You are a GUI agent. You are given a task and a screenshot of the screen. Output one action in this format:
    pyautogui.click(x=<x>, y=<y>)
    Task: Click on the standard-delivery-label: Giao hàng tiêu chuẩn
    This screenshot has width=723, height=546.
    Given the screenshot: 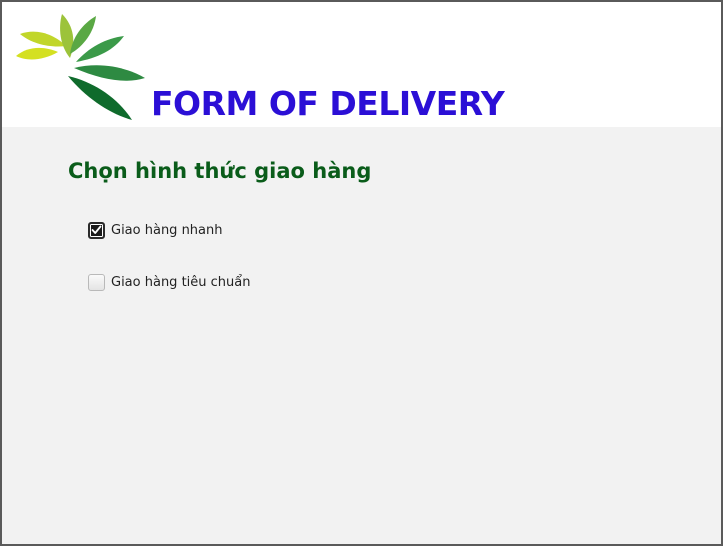 What is the action you would take?
    pyautogui.click(x=181, y=282)
    